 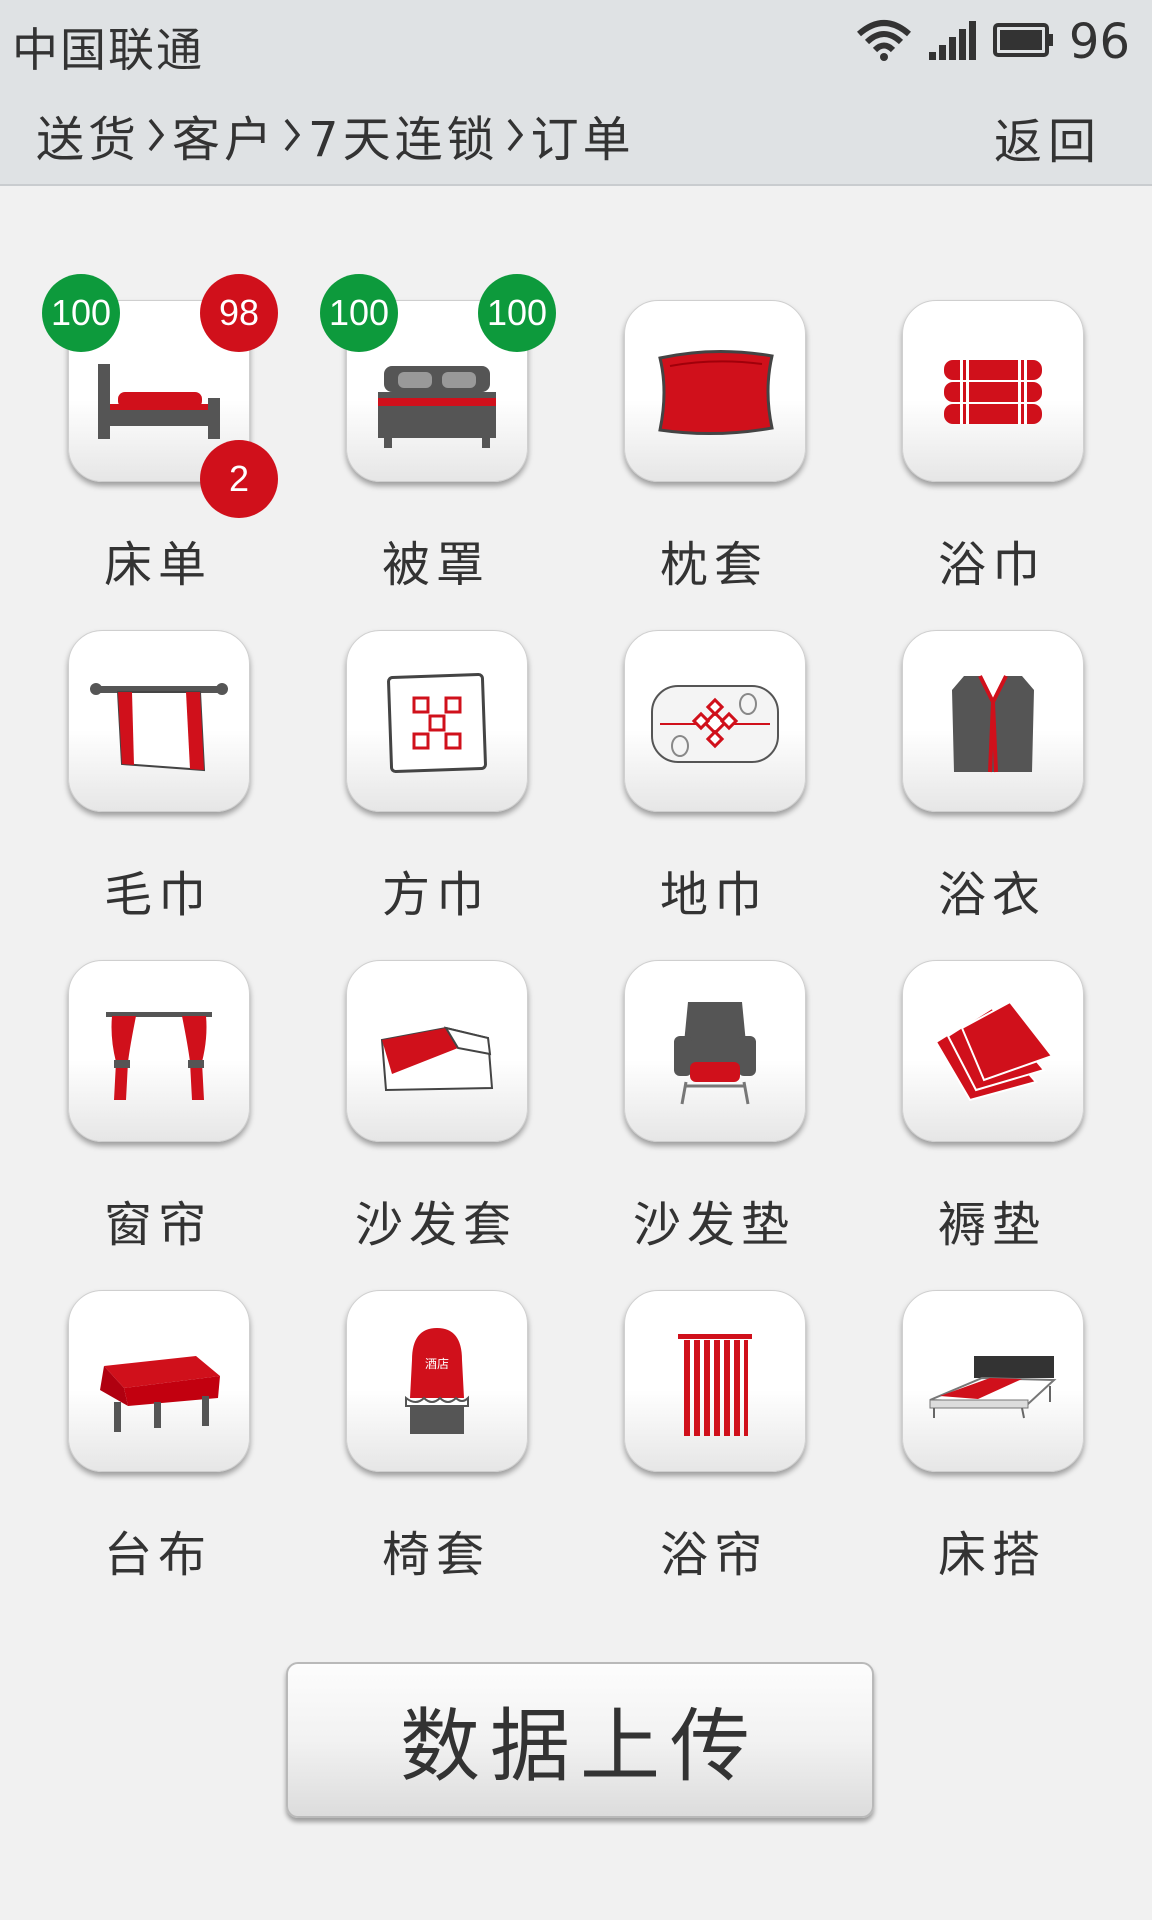 I want to click on pillowcase-icon, so click(x=716, y=392).